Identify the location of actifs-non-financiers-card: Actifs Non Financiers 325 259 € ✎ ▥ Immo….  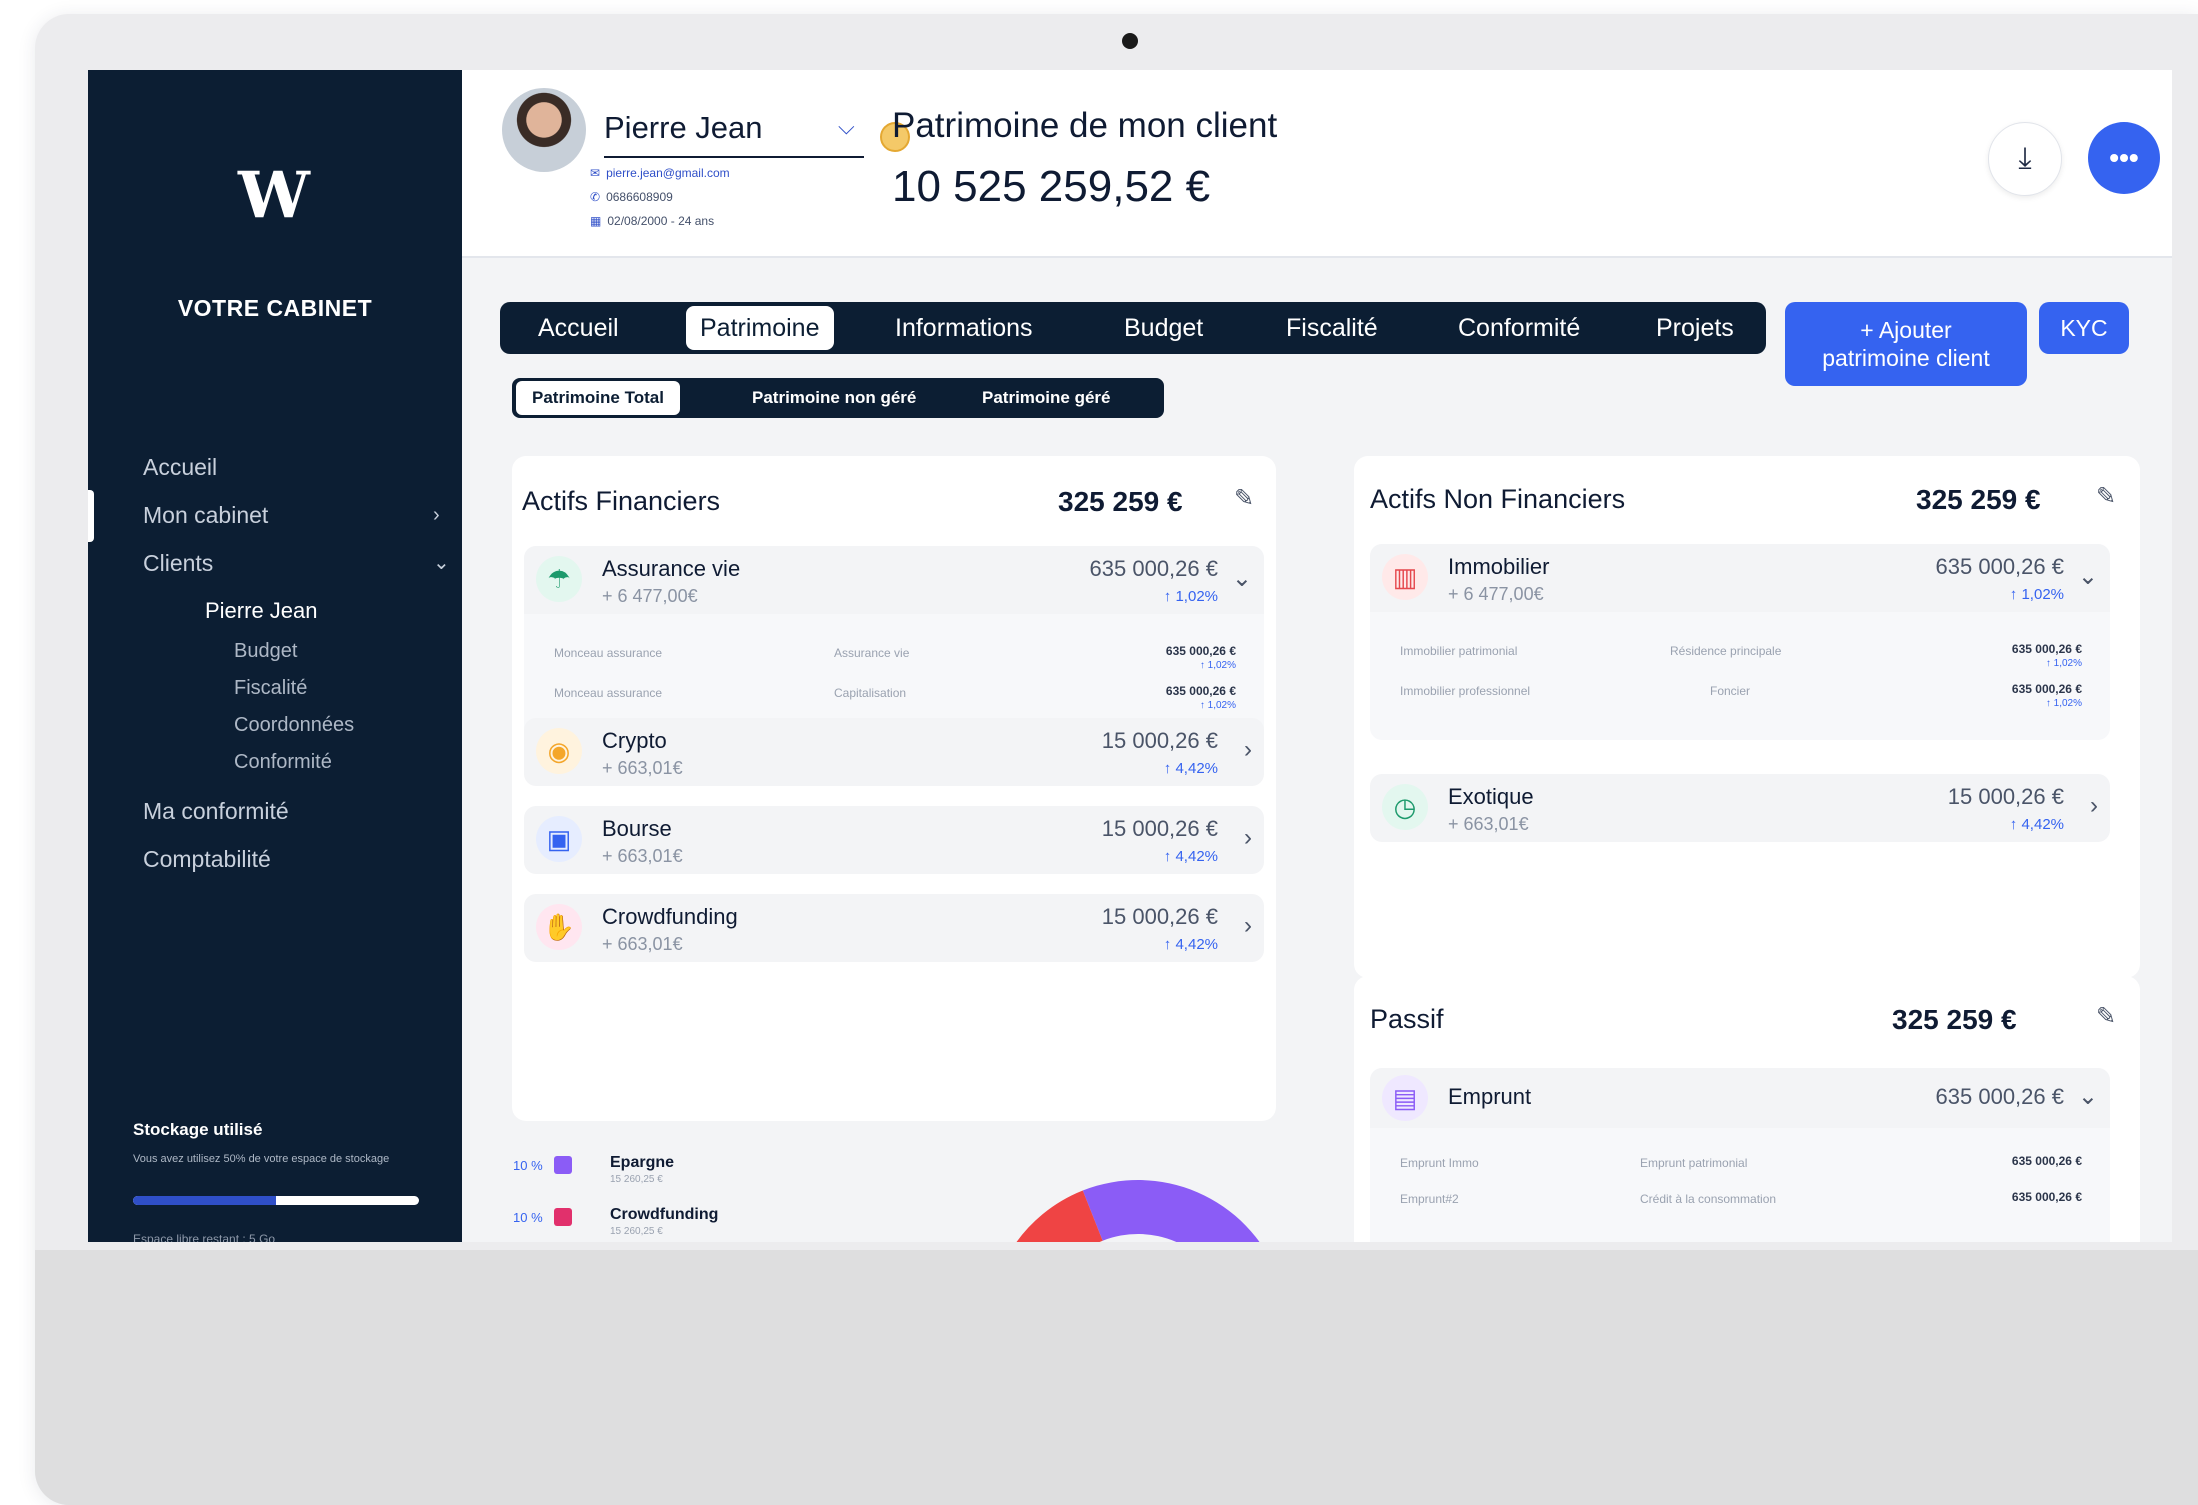
(1747, 717).